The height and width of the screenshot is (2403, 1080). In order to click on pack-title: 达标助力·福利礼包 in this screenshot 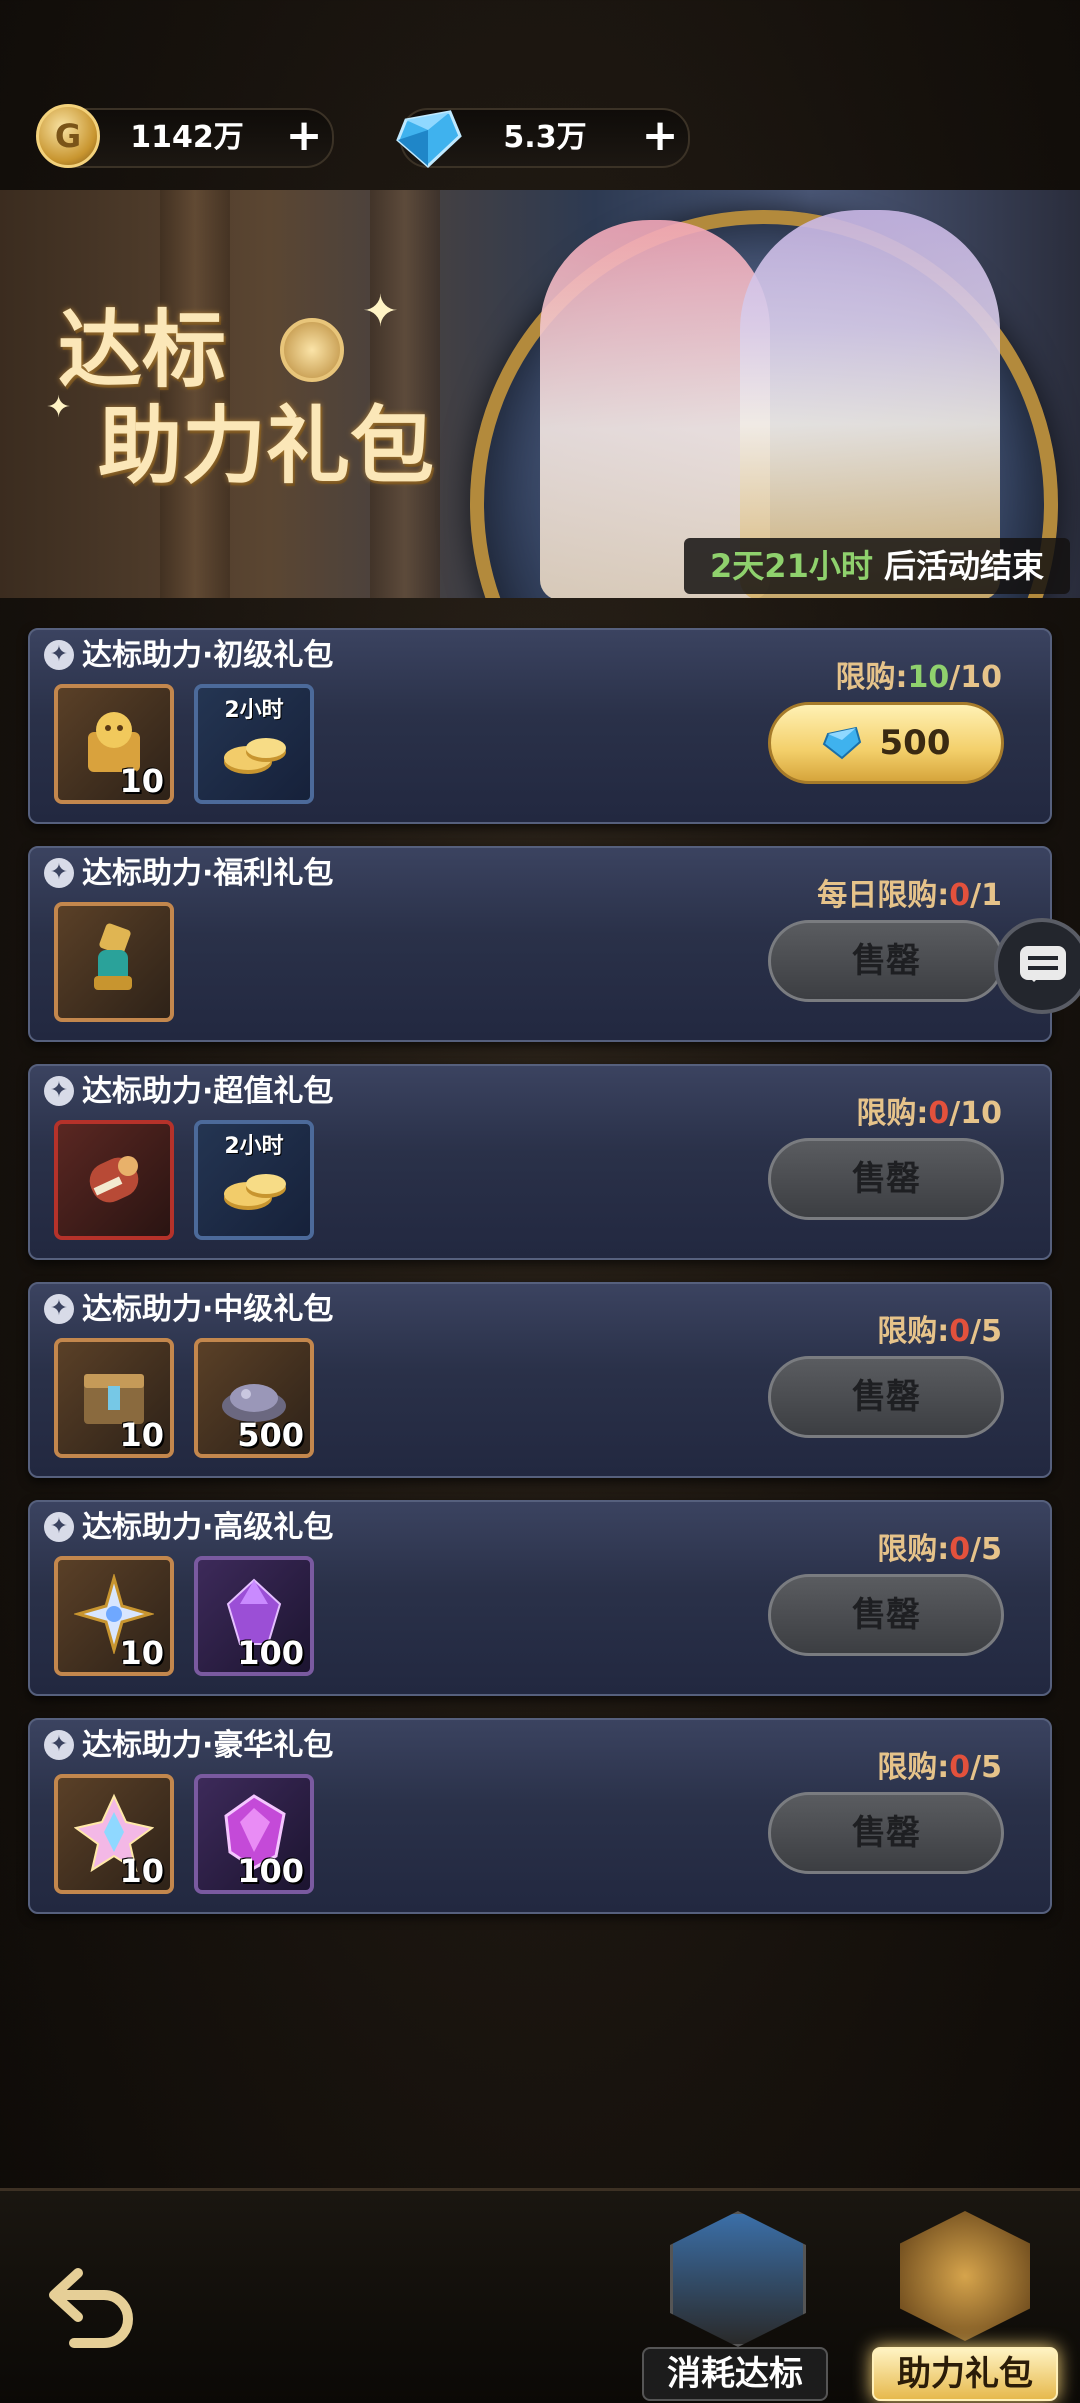, I will do `click(208, 873)`.